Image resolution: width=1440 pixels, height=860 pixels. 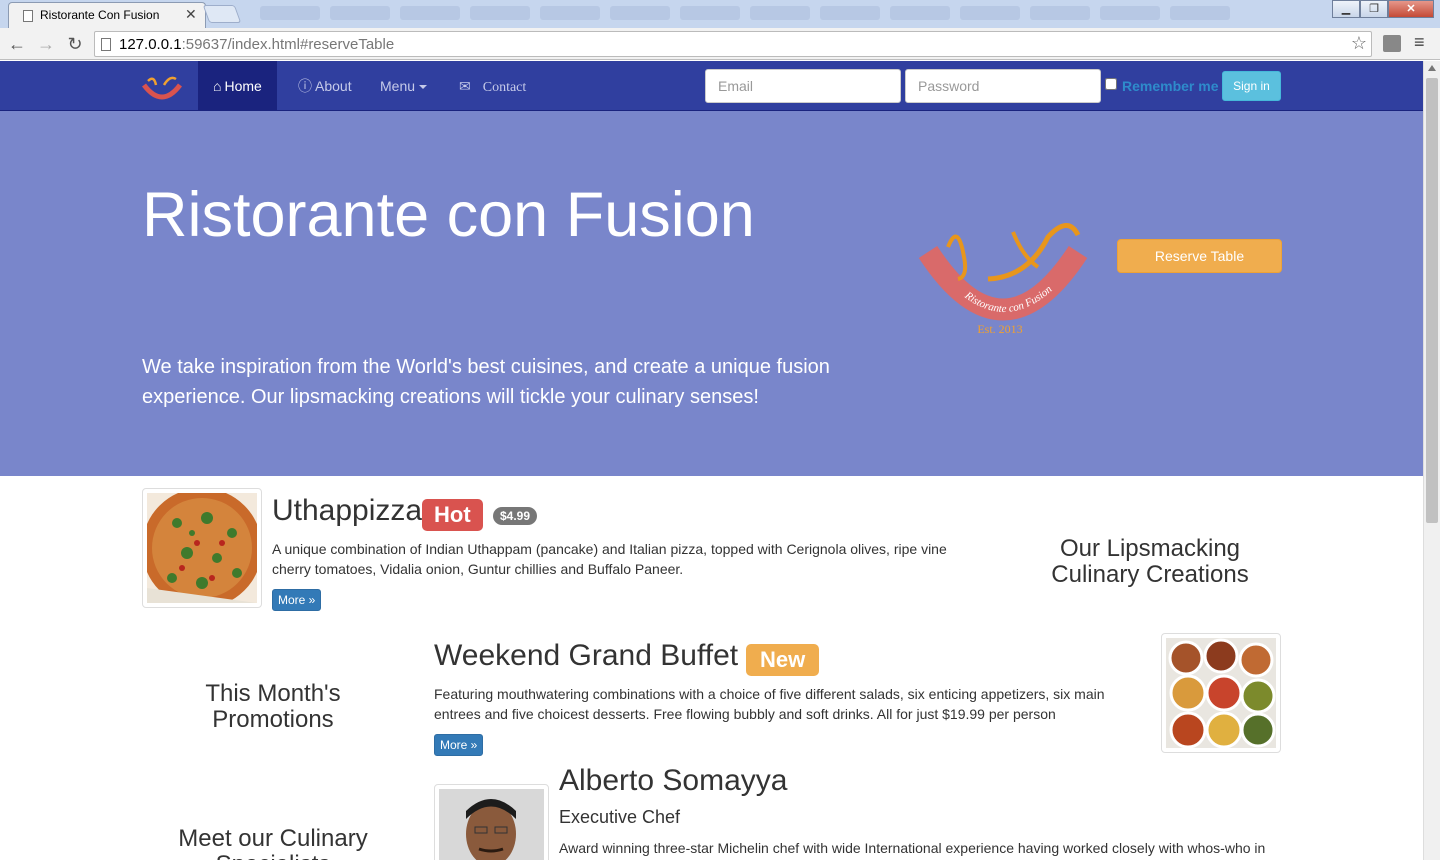 What do you see at coordinates (620, 817) in the screenshot?
I see `chef-title: Executive Chef` at bounding box center [620, 817].